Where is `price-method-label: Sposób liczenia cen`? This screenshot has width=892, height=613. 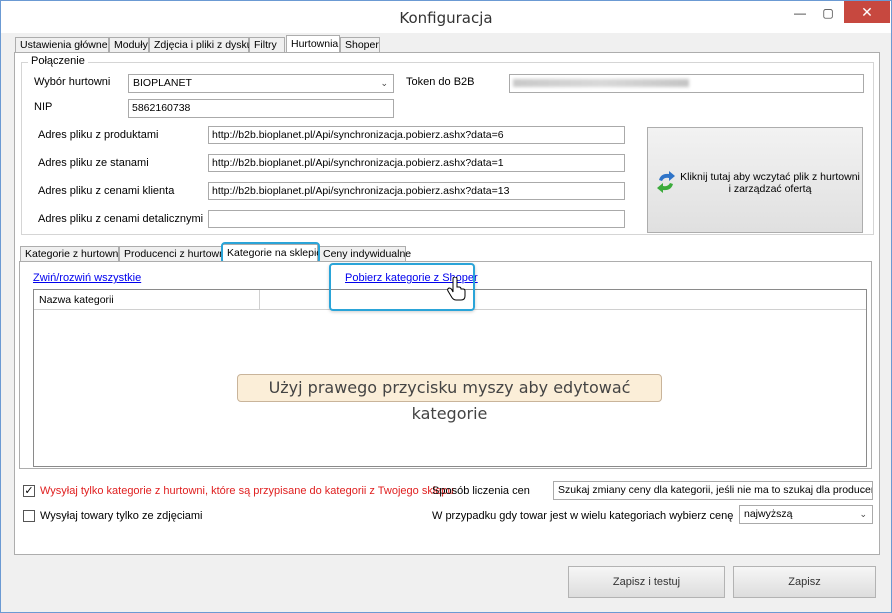 price-method-label: Sposób liczenia cen is located at coordinates (481, 491).